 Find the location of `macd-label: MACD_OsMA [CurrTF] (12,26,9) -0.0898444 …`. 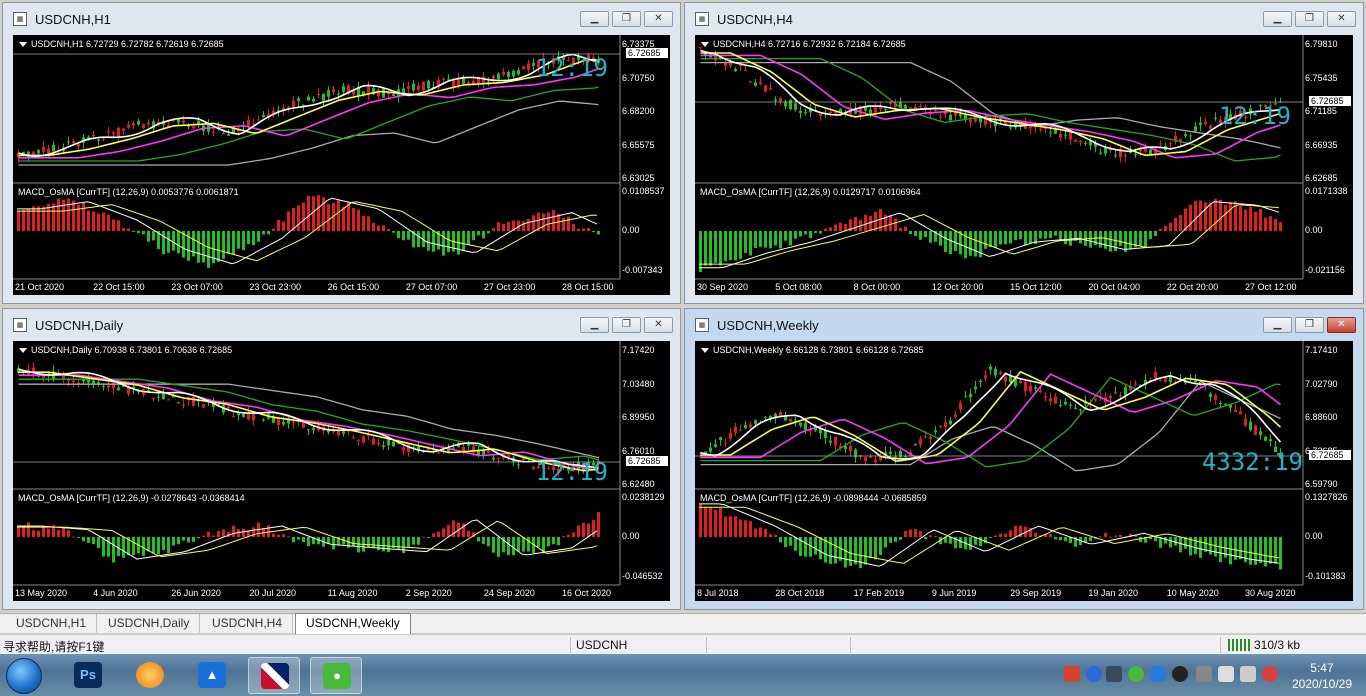

macd-label: MACD_OsMA [CurrTF] (12,26,9) -0.0898444 … is located at coordinates (813, 498).